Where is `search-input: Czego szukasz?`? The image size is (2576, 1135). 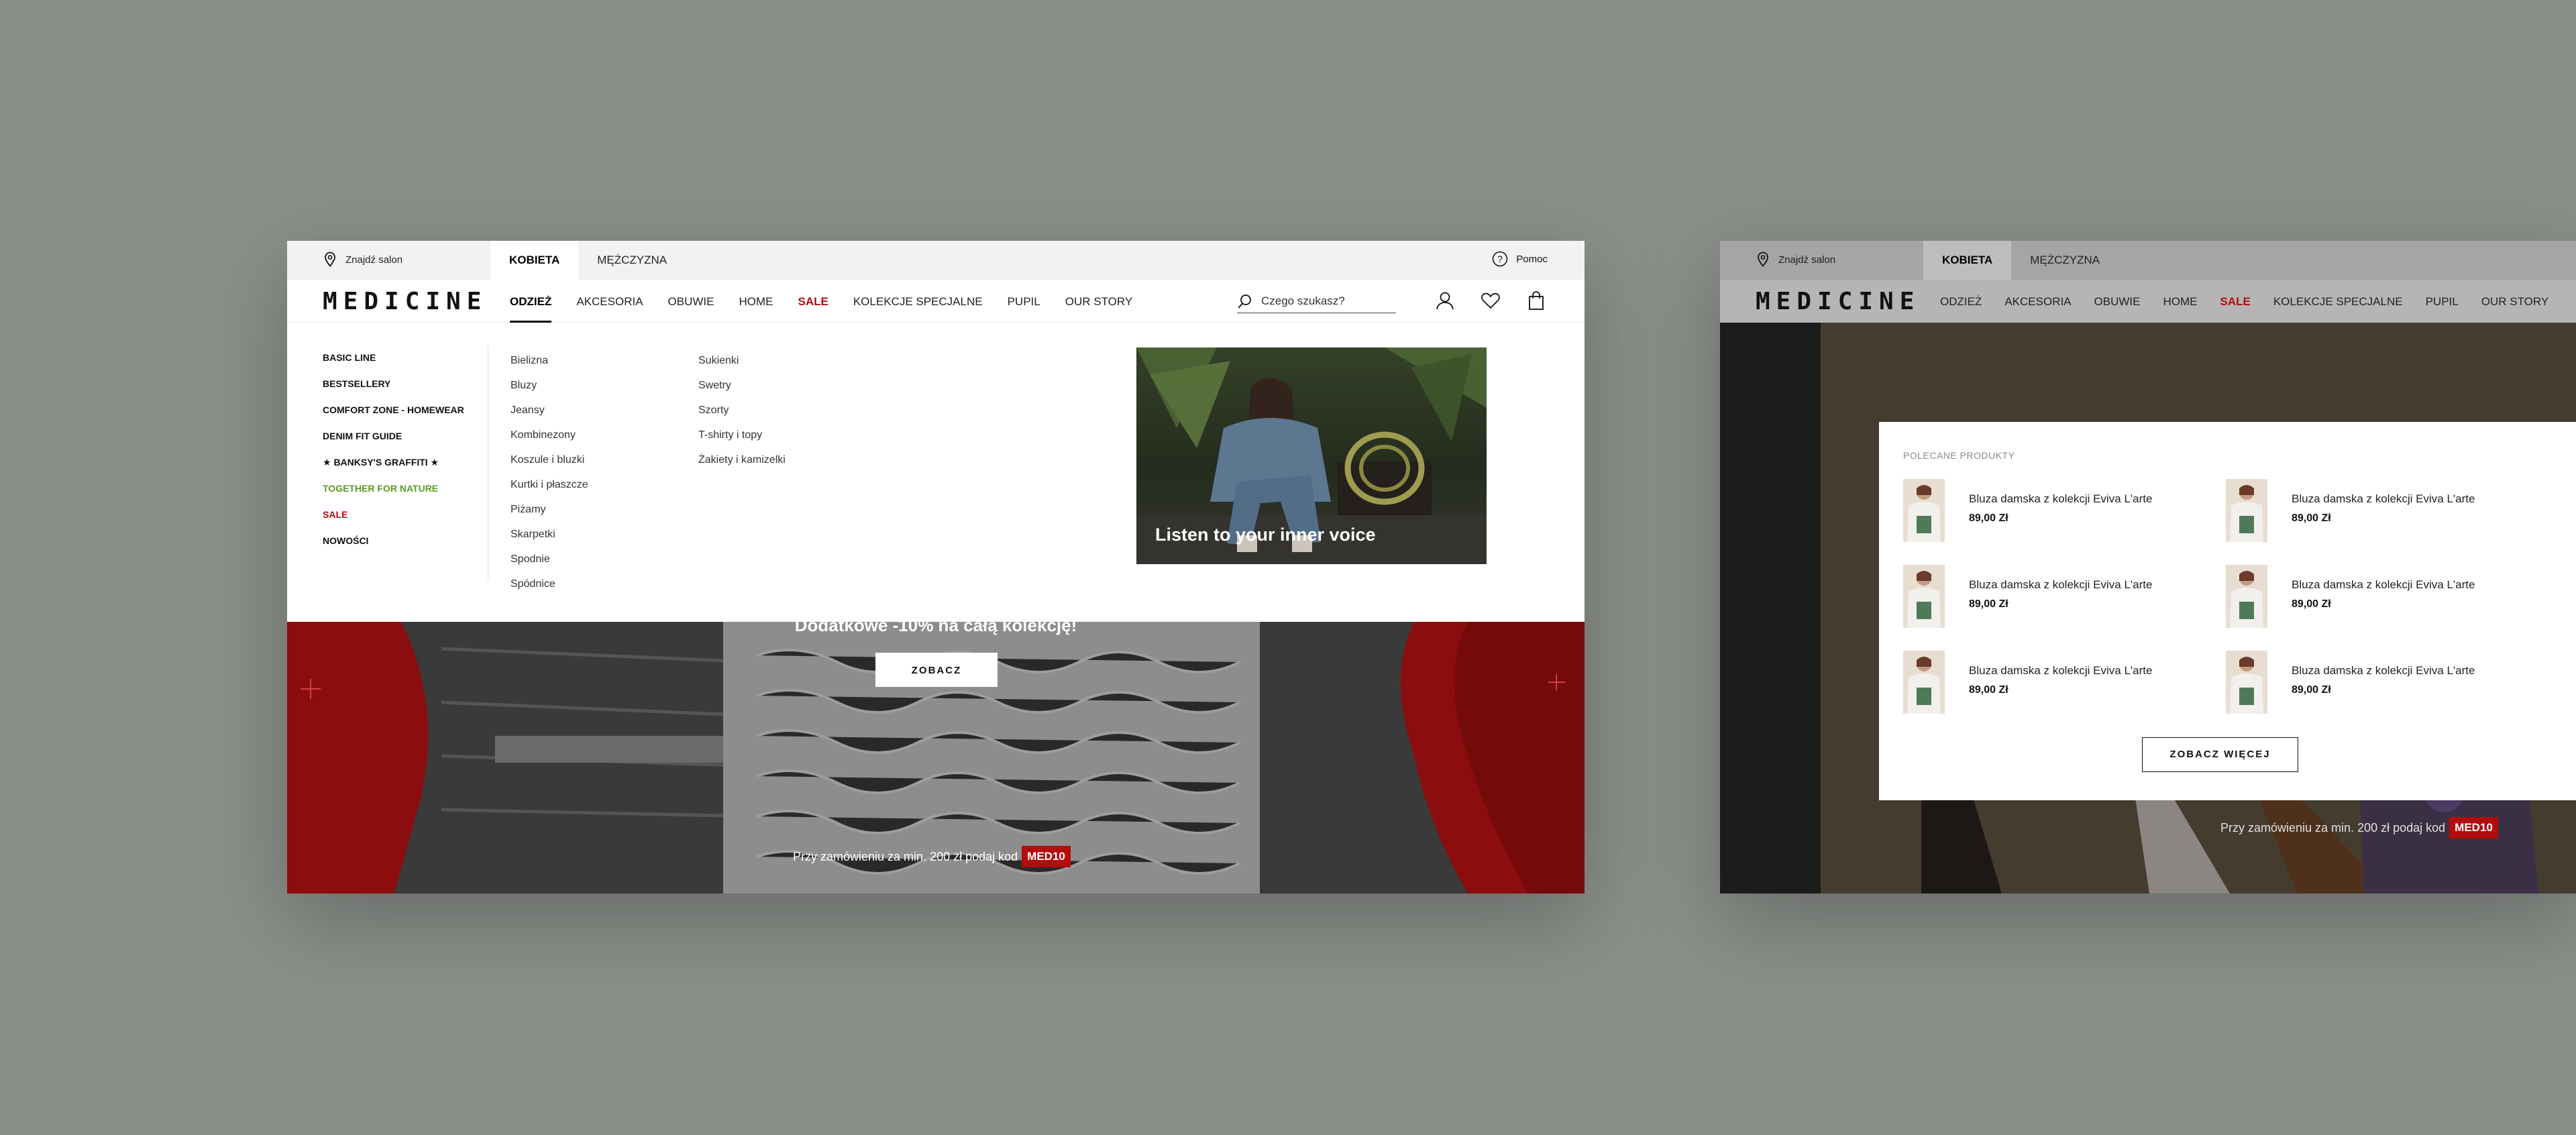 search-input: Czego szukasz? is located at coordinates (1316, 301).